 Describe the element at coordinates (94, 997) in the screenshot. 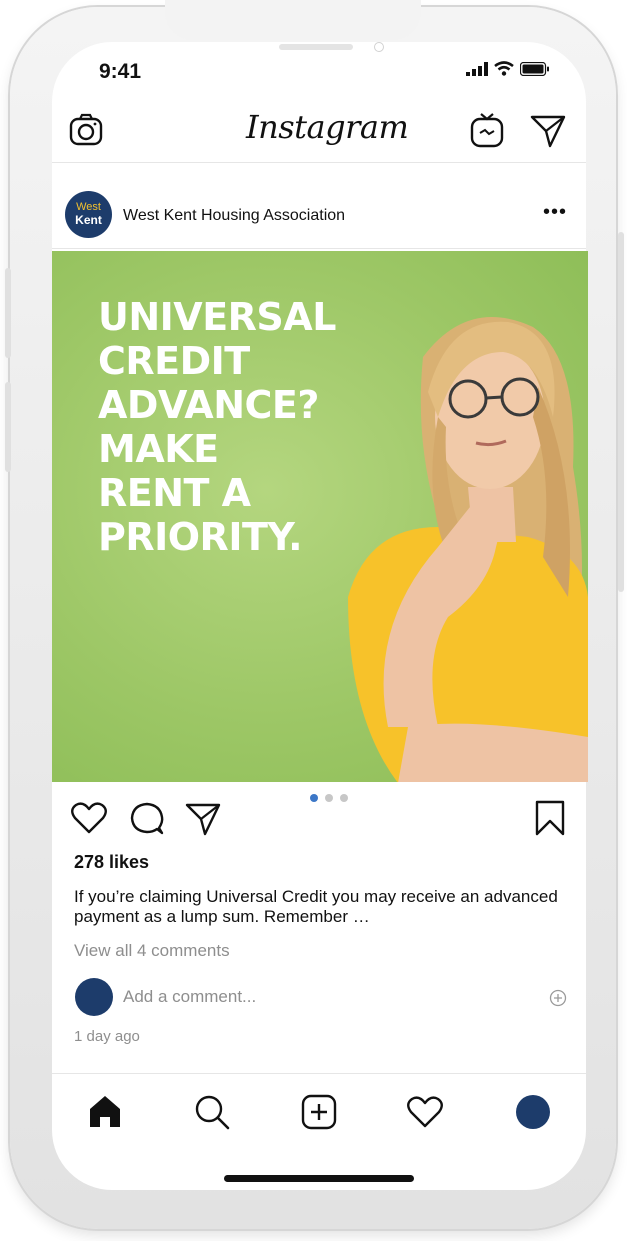

I see `user-avatar` at that location.